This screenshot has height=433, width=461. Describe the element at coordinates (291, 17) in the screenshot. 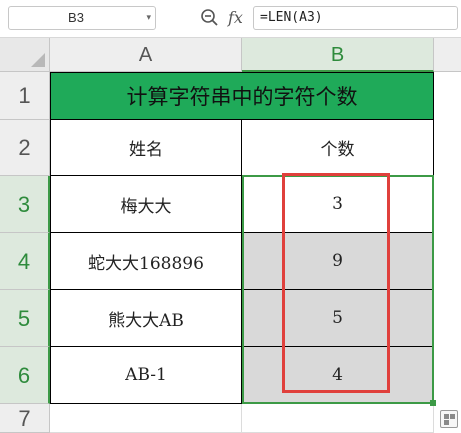

I see `formula-text: =LEN(A3)` at that location.